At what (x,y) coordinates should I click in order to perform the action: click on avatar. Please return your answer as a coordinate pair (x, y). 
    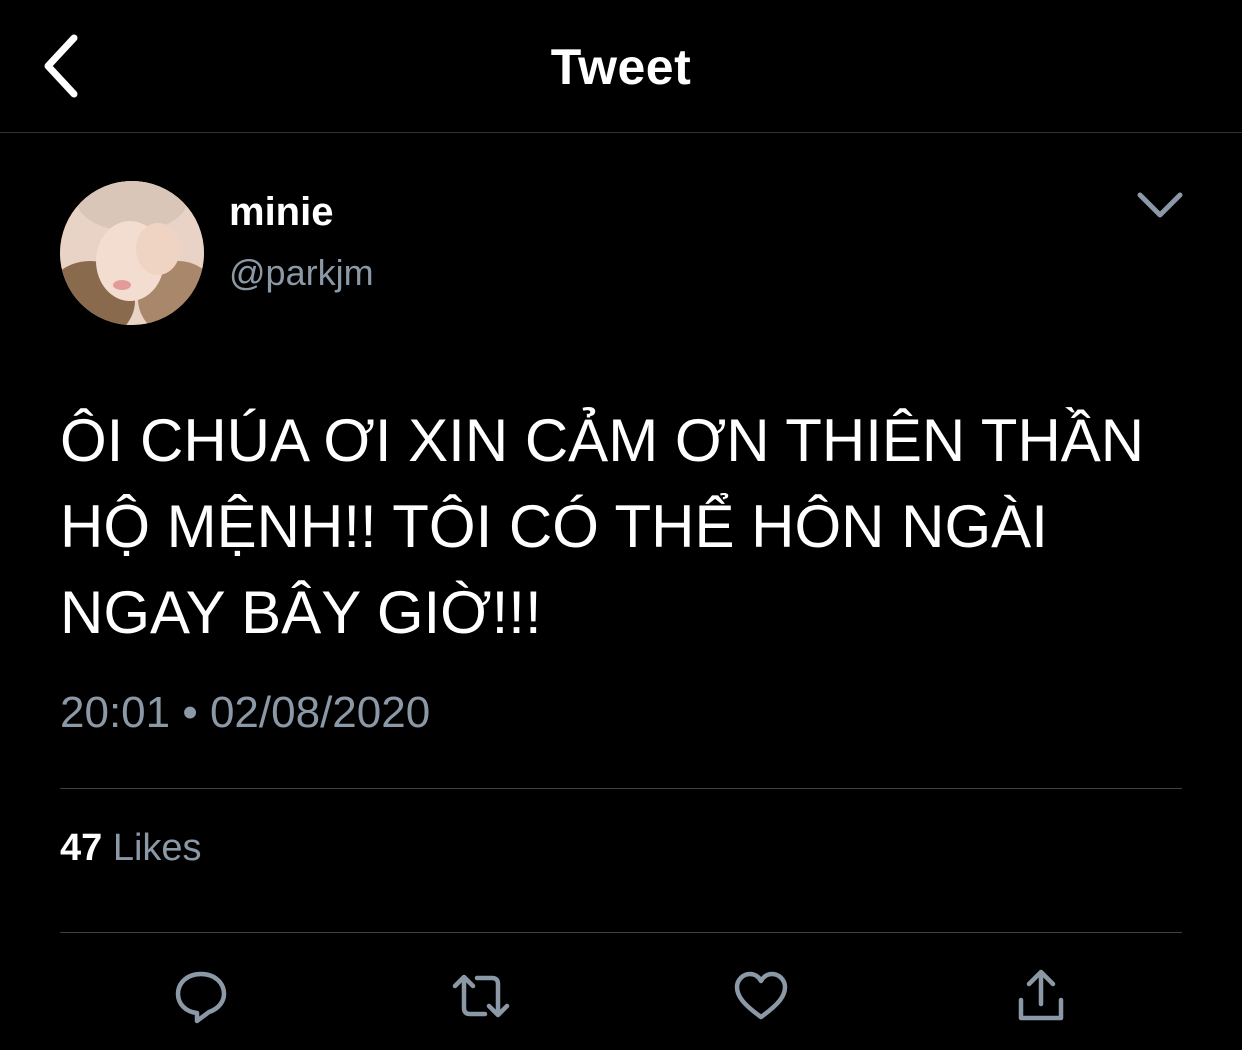
    Looking at the image, I should click on (132, 253).